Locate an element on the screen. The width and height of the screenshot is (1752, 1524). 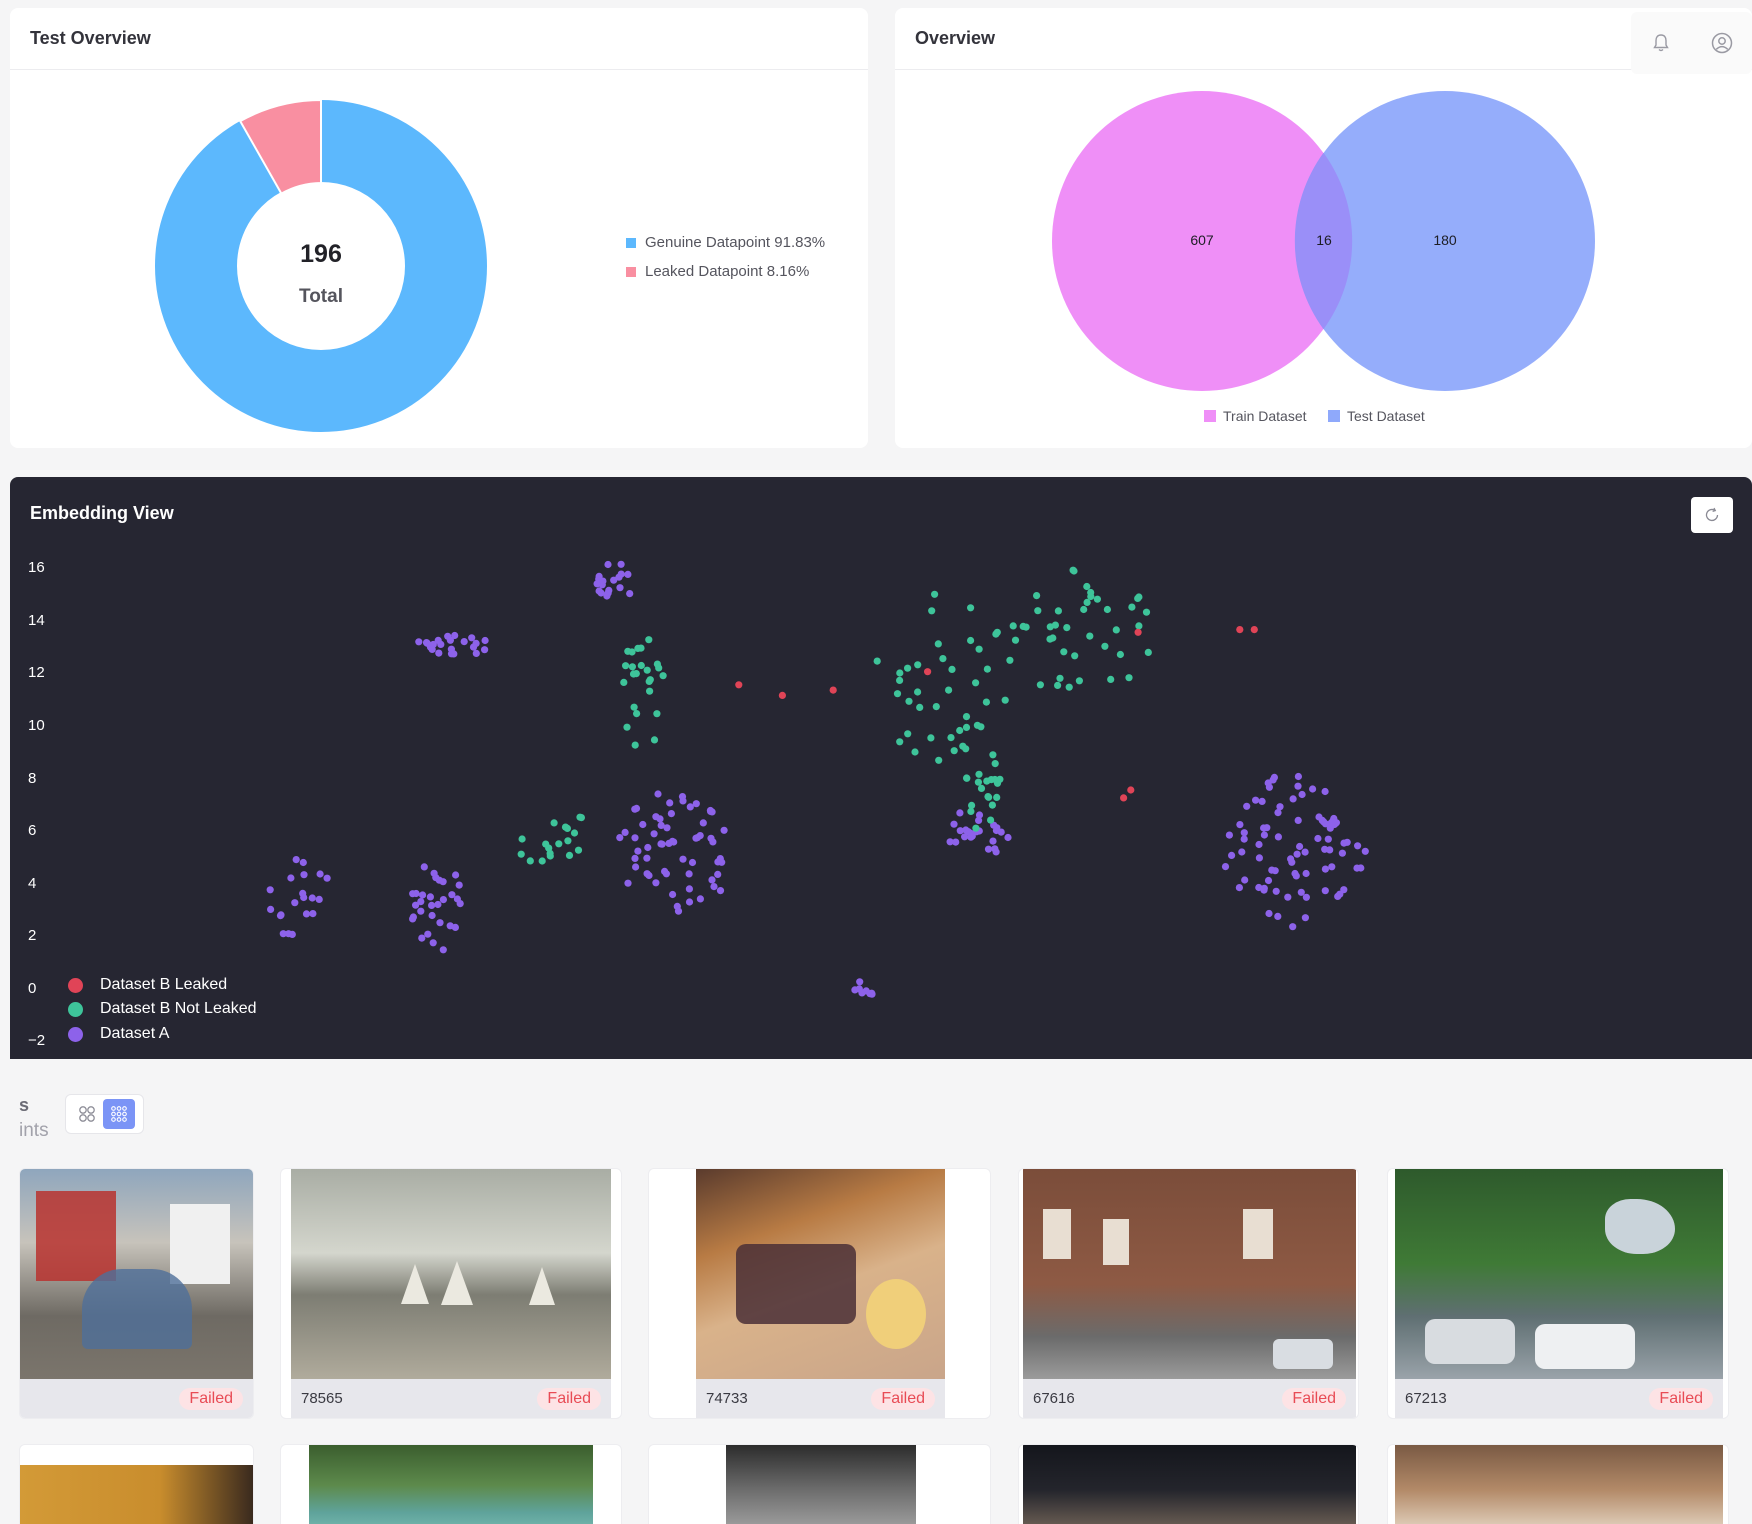
grid-small-view-button is located at coordinates (119, 1114).